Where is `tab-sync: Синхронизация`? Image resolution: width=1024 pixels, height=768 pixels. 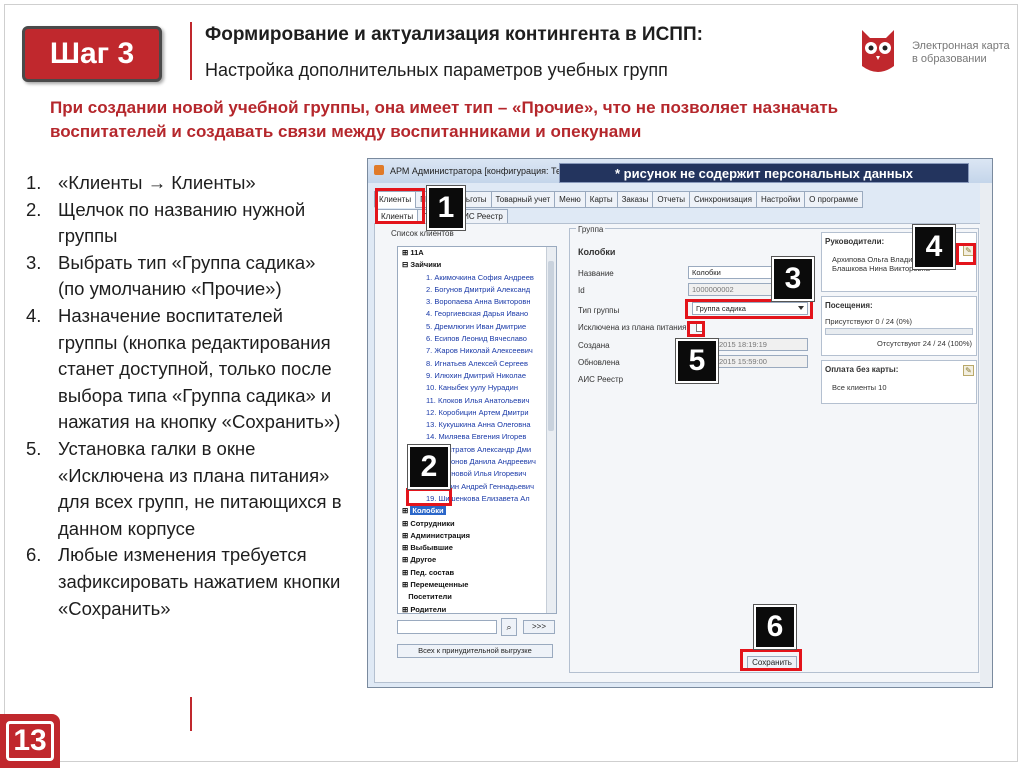 tab-sync: Синхронизация is located at coordinates (722, 199).